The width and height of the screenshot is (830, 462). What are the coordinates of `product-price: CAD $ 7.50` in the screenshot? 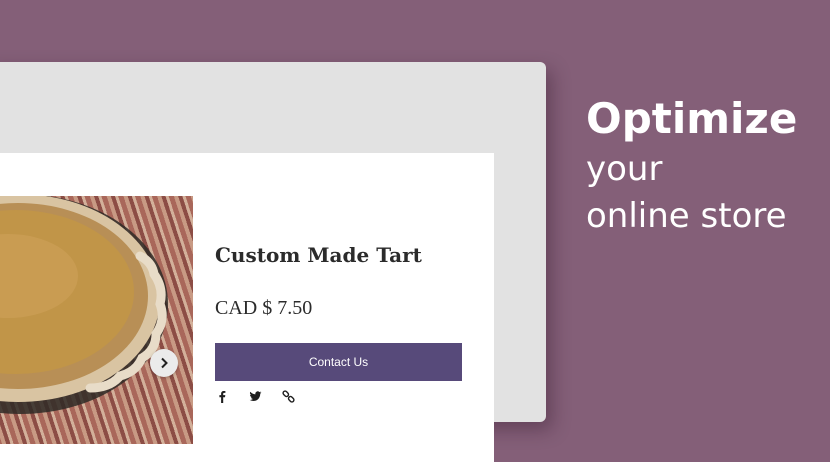 It's located at (264, 308).